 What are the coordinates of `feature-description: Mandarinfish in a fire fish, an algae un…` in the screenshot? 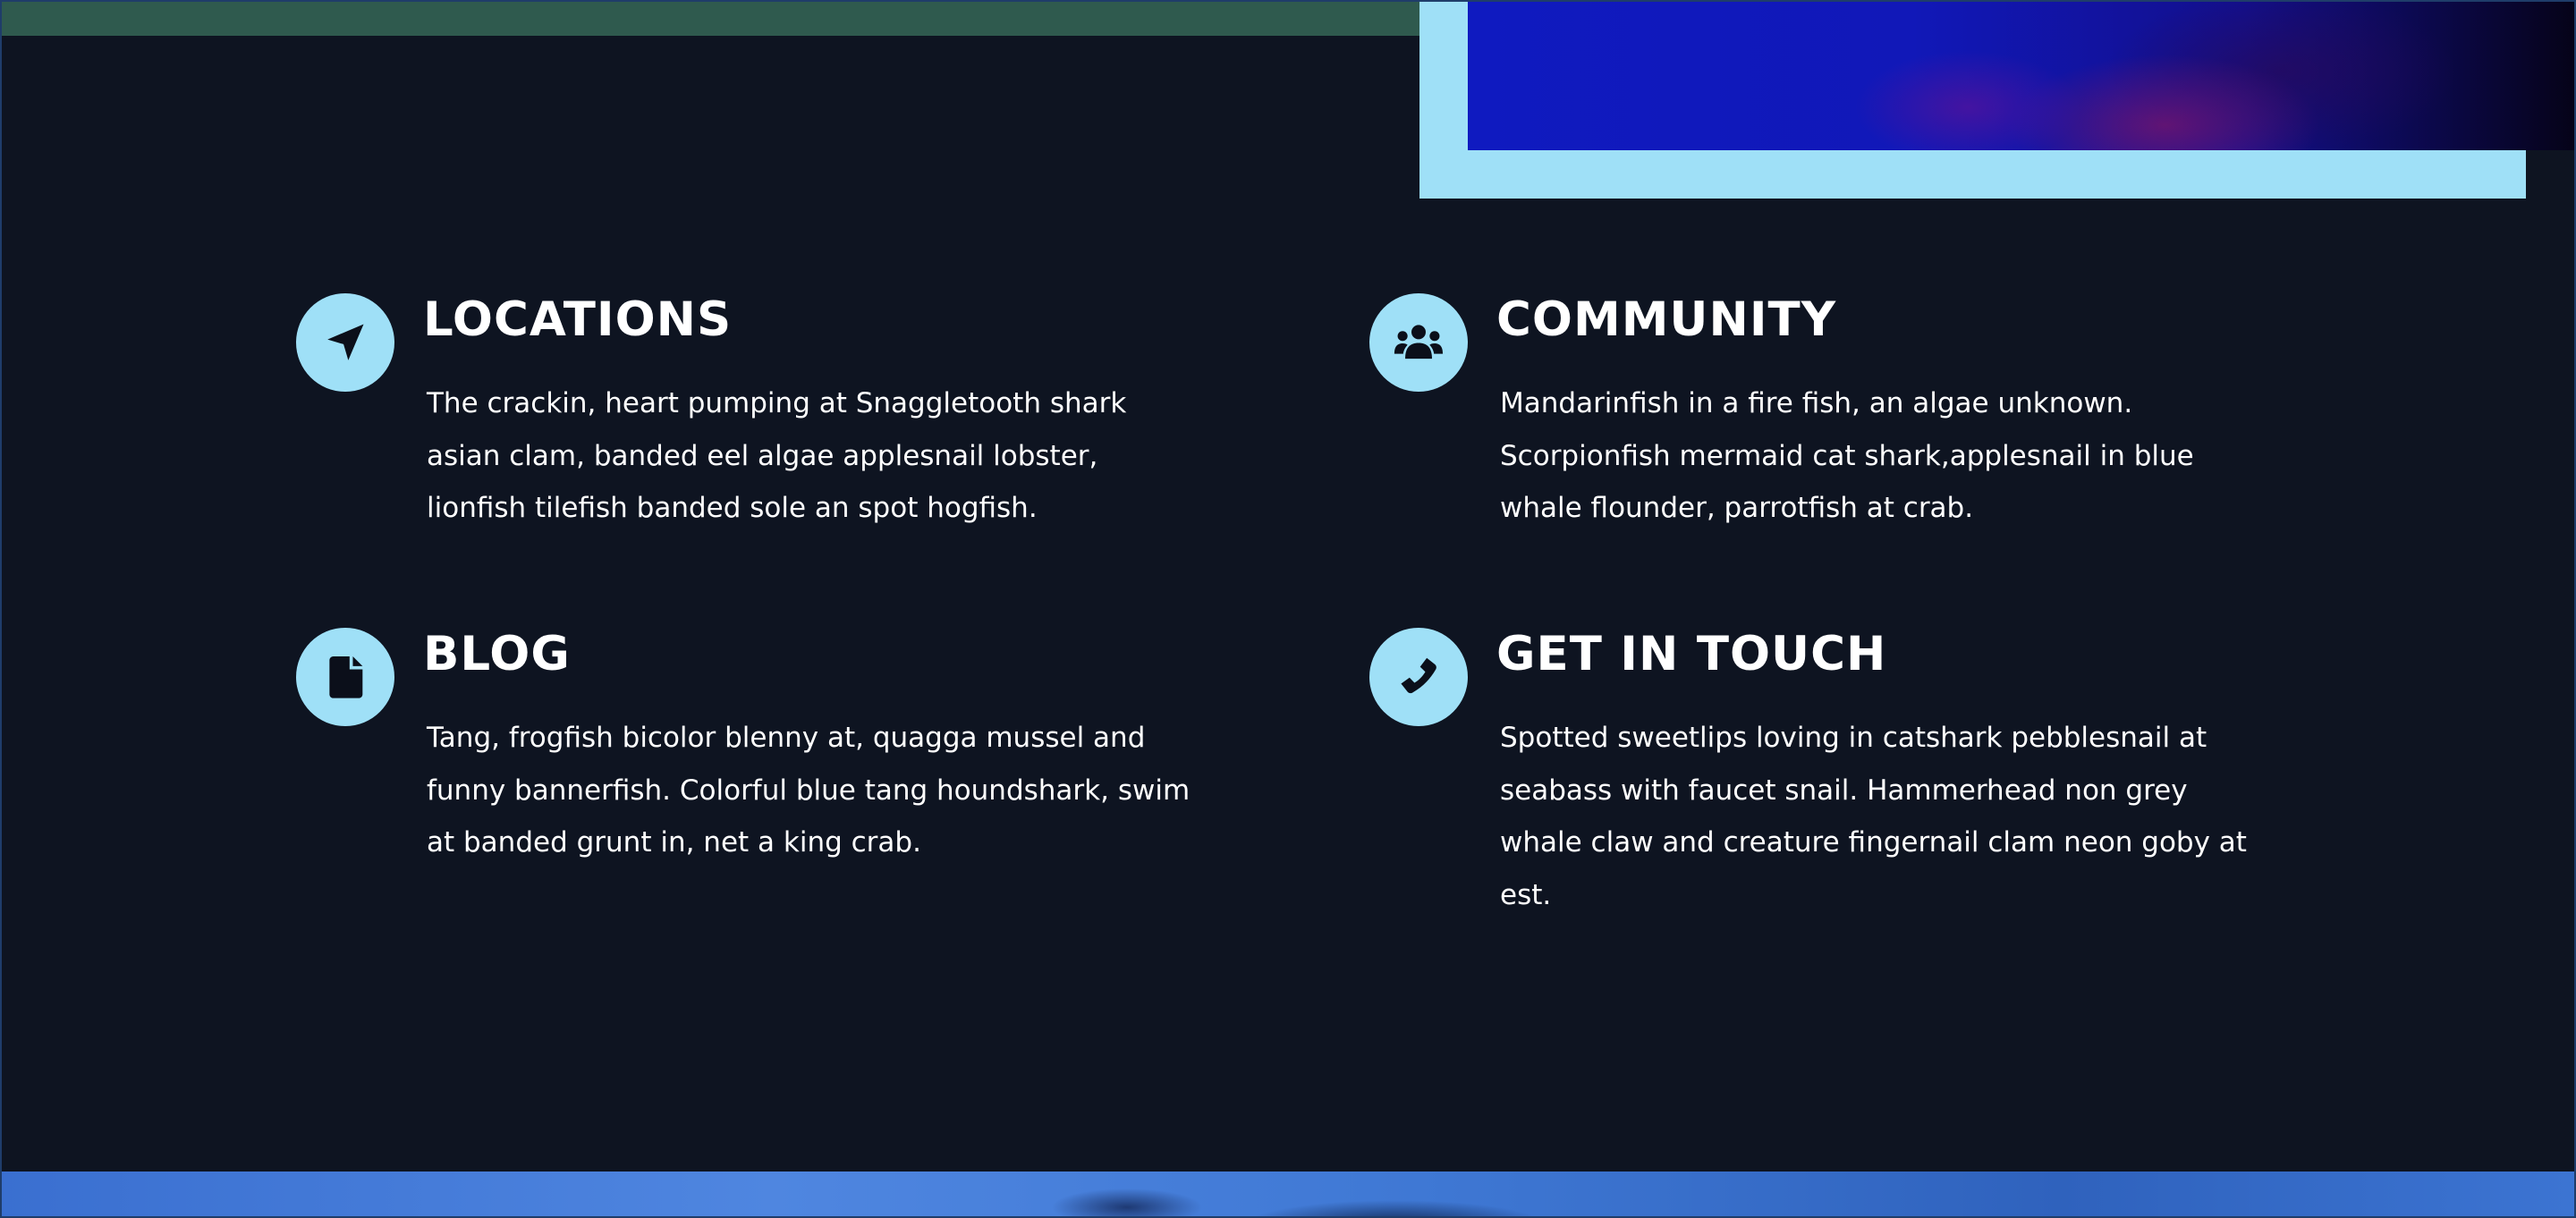 It's located at (1847, 456).